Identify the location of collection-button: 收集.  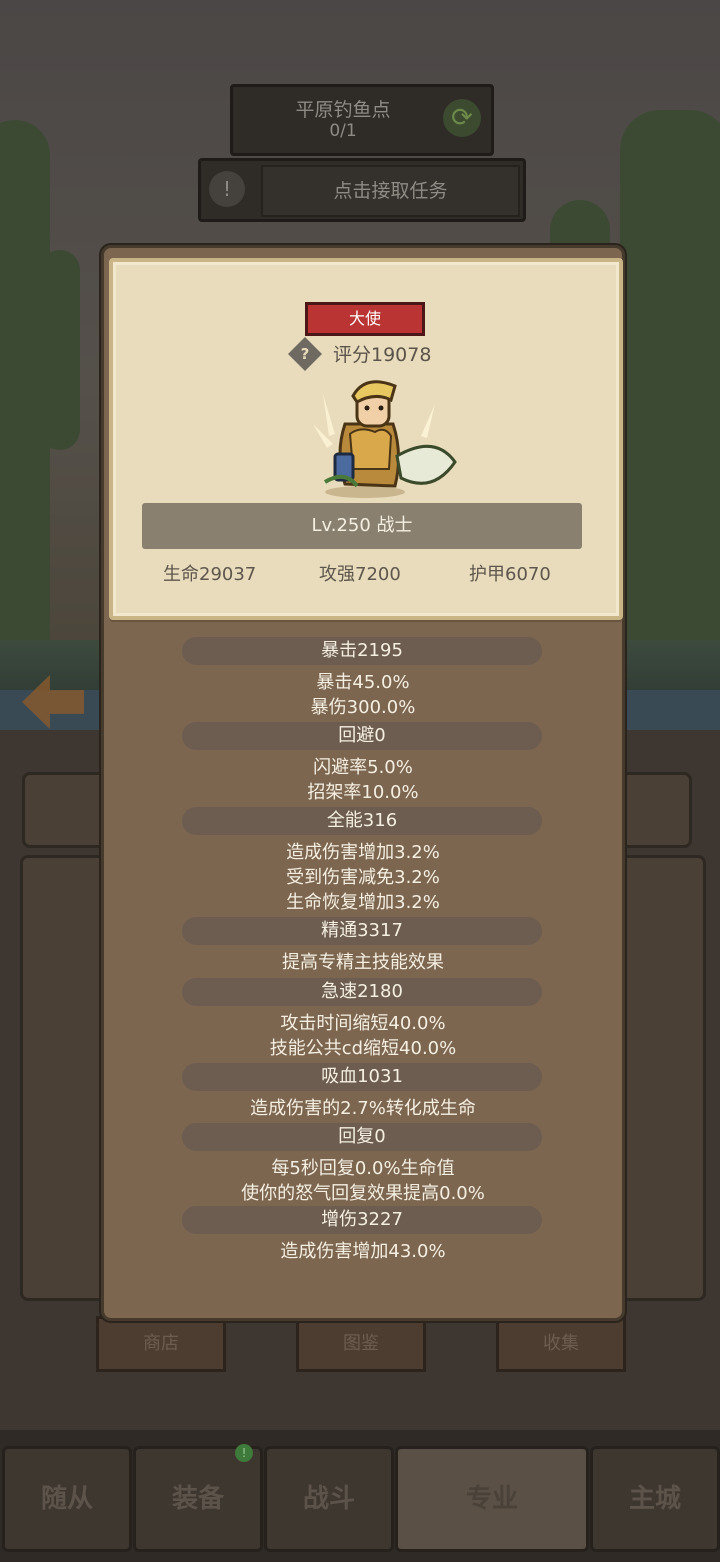
(561, 1344).